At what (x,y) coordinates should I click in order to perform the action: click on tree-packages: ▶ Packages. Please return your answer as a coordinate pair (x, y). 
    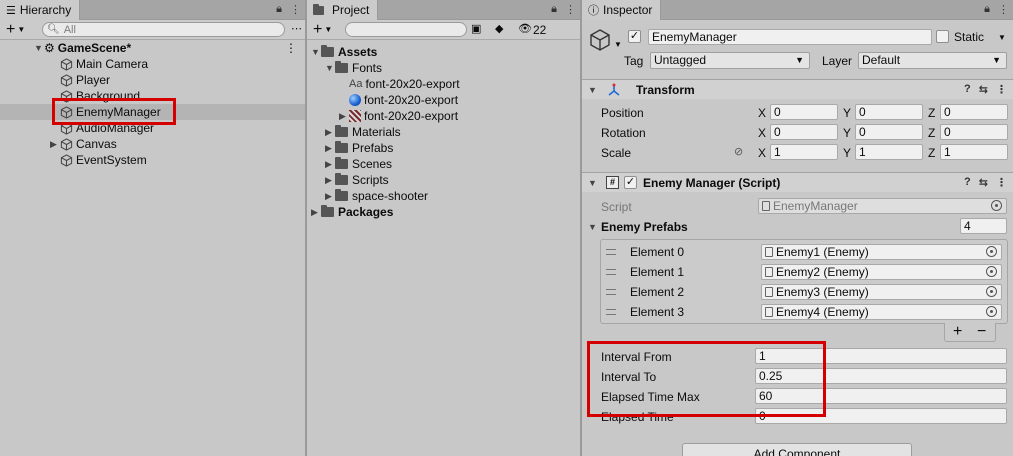
    Looking at the image, I should click on (350, 212).